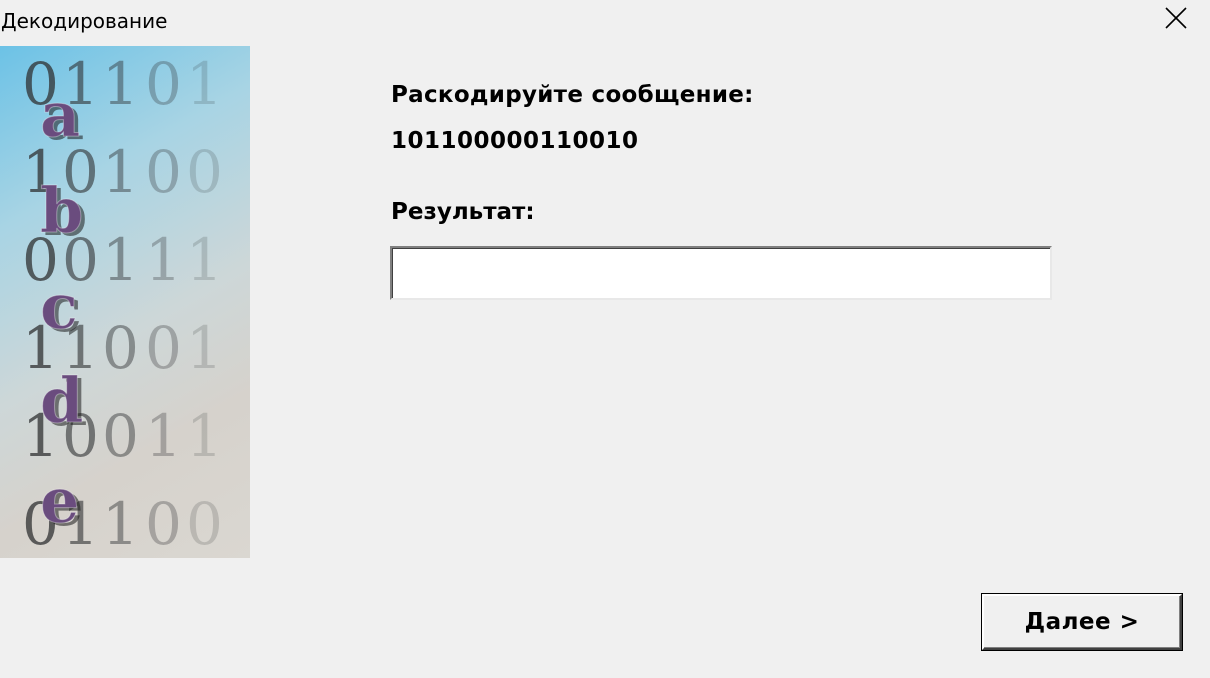 This screenshot has height=678, width=1210. What do you see at coordinates (721, 273) in the screenshot?
I see `result-input` at bounding box center [721, 273].